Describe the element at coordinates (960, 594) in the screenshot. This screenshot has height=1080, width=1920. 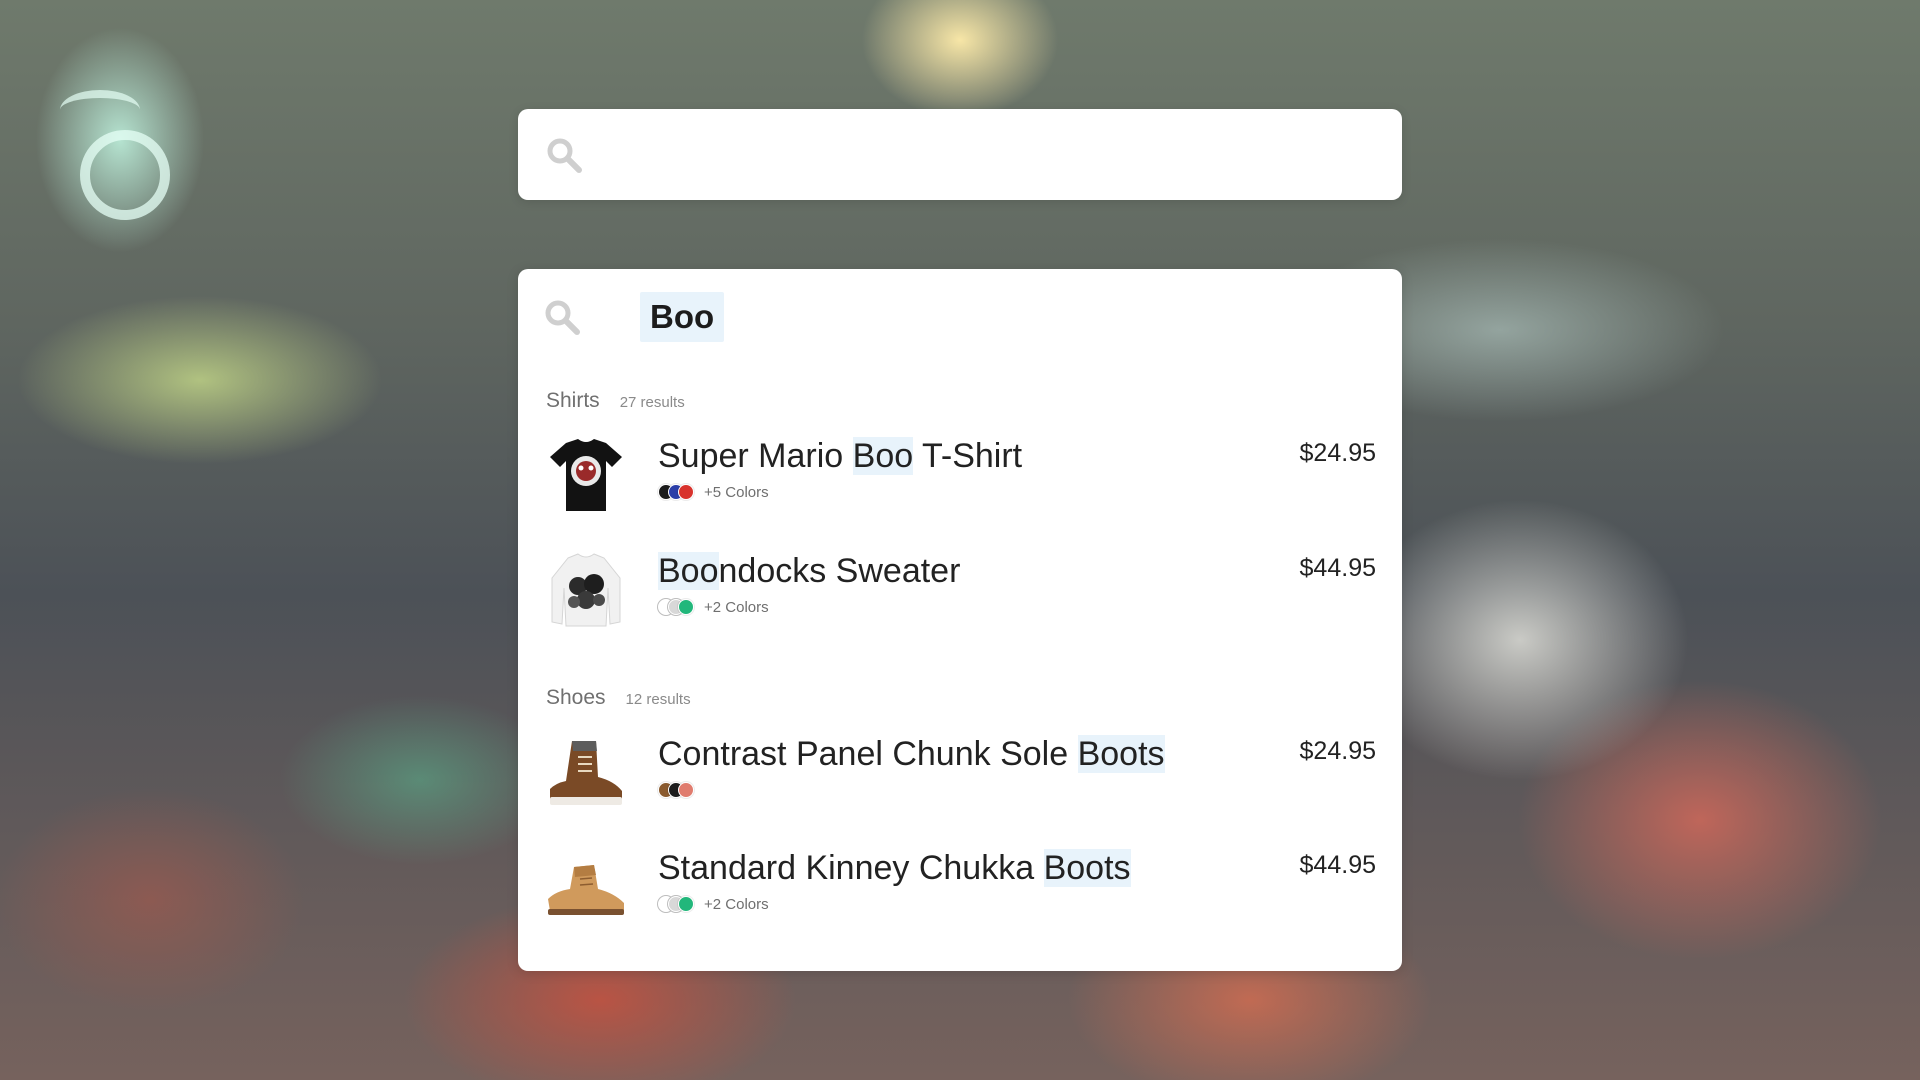
I see `result-item: Boondocks Sweater +2 Colors $44.95` at that location.